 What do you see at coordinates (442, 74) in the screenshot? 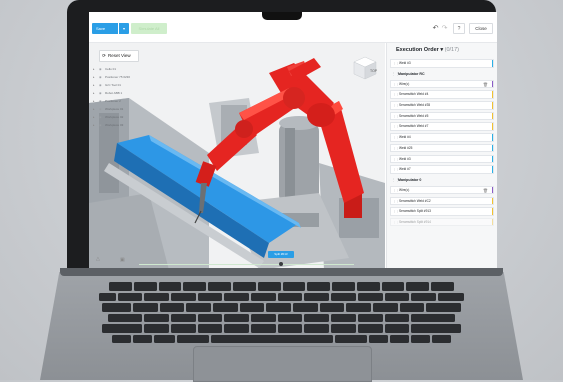
I see `execution-group: ⋮⋮ Manipulator RC` at bounding box center [442, 74].